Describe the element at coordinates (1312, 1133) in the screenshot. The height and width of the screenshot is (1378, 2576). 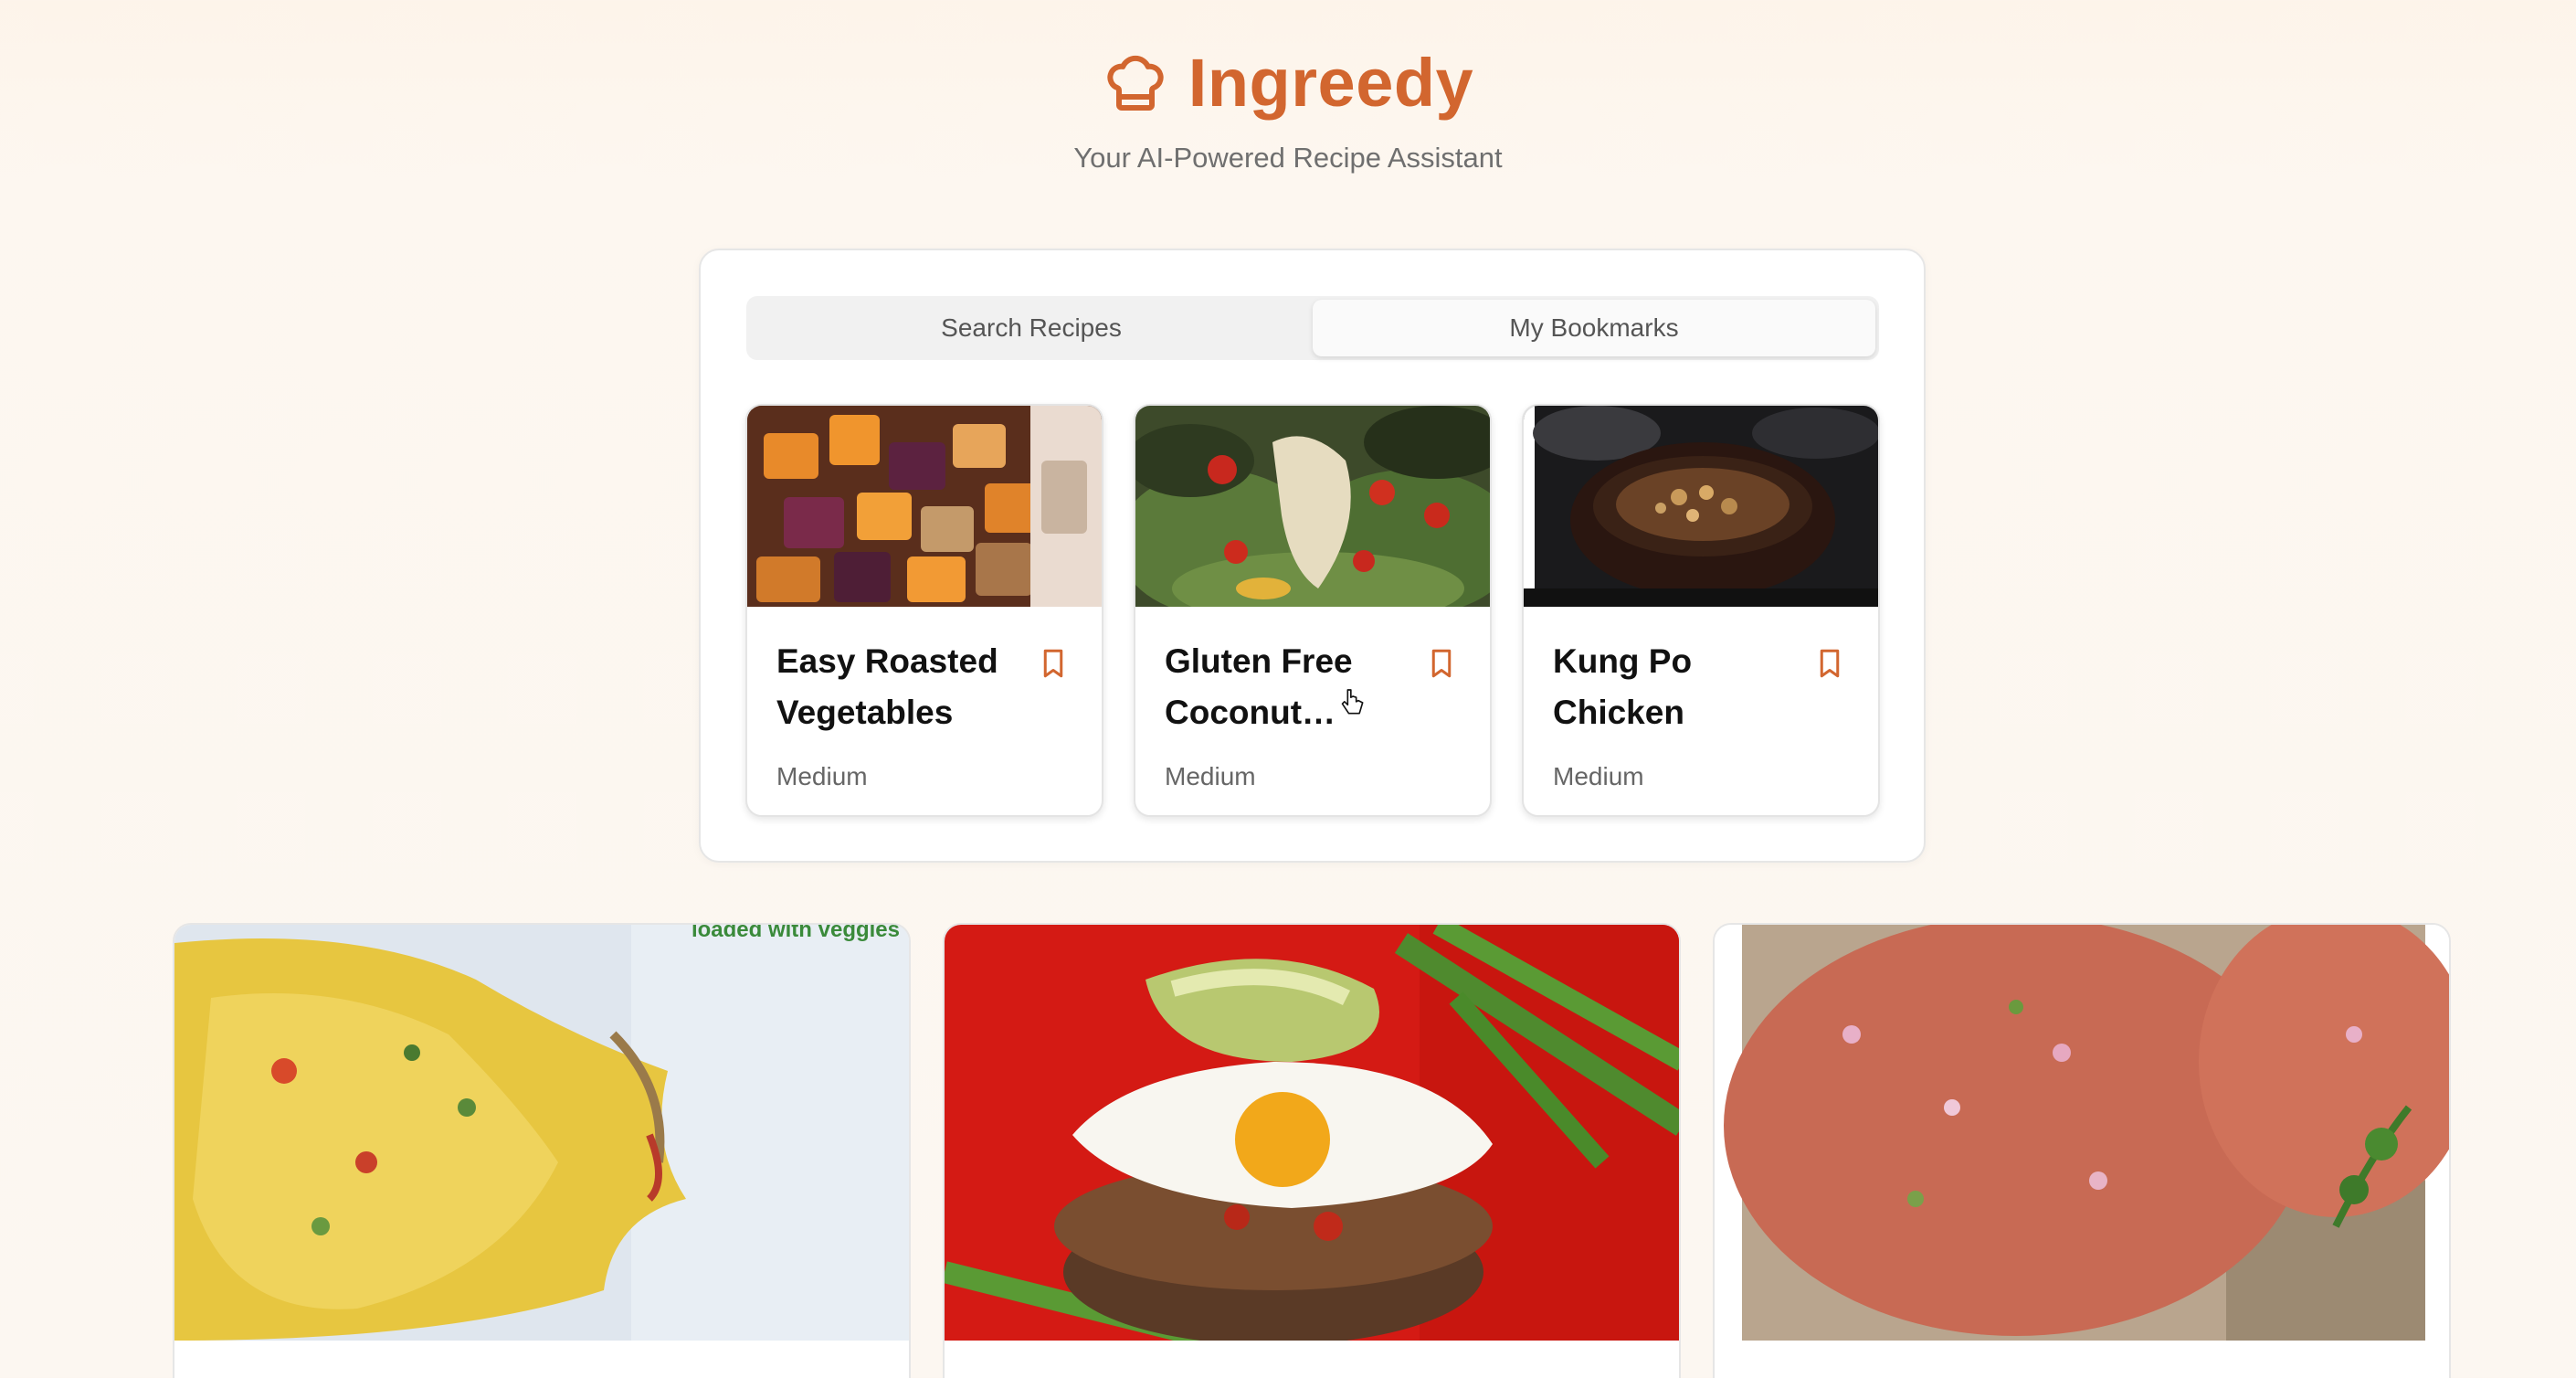
I see `burger-with-egg-photo` at that location.